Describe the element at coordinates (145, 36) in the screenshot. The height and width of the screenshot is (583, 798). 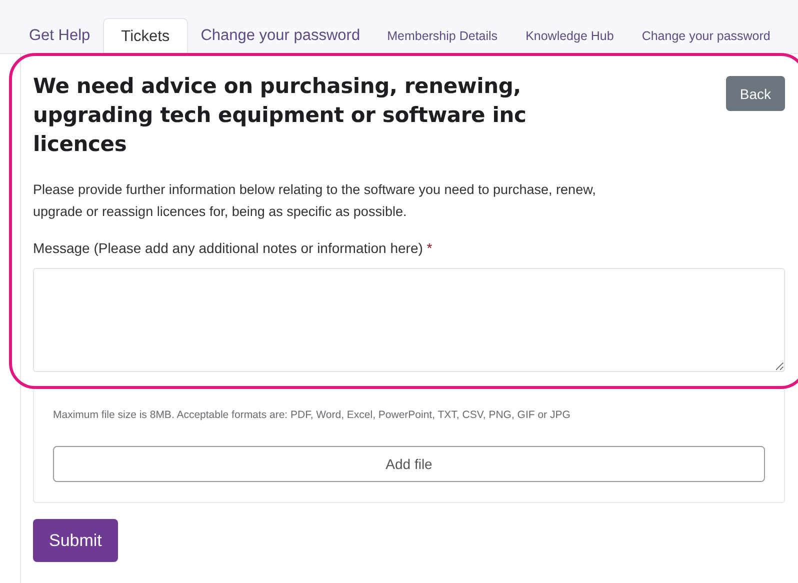
I see `tab: Tickets` at that location.